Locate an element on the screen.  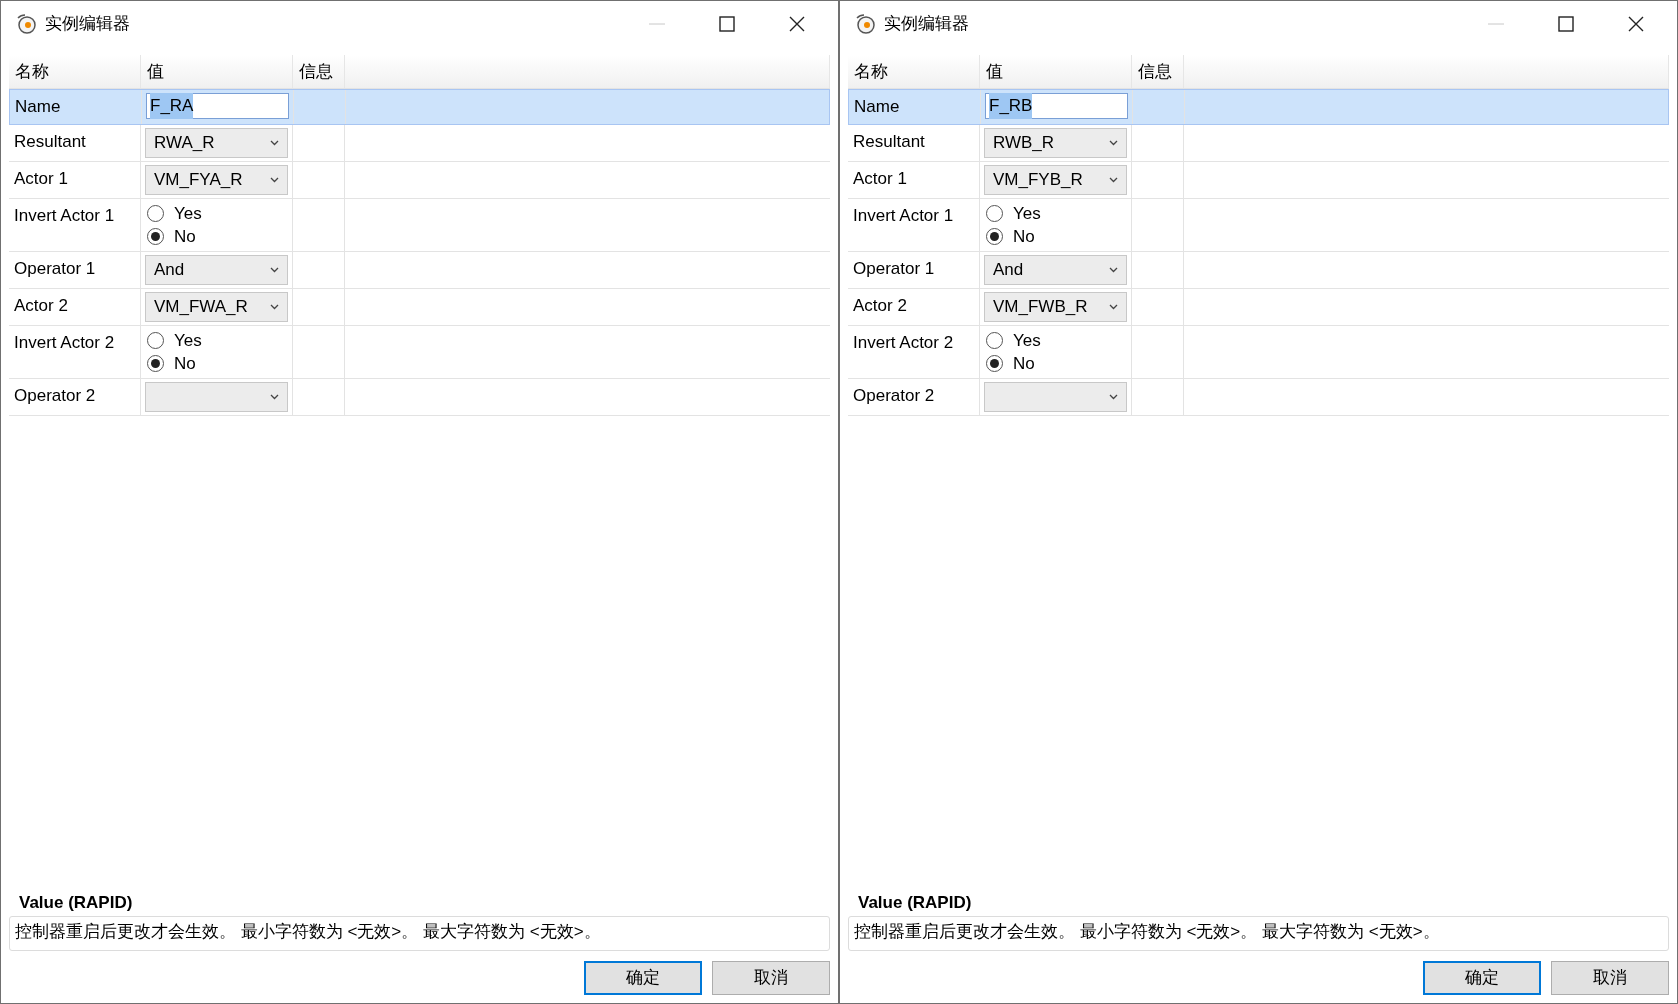
dropdown: RWA_R is located at coordinates (216, 142).